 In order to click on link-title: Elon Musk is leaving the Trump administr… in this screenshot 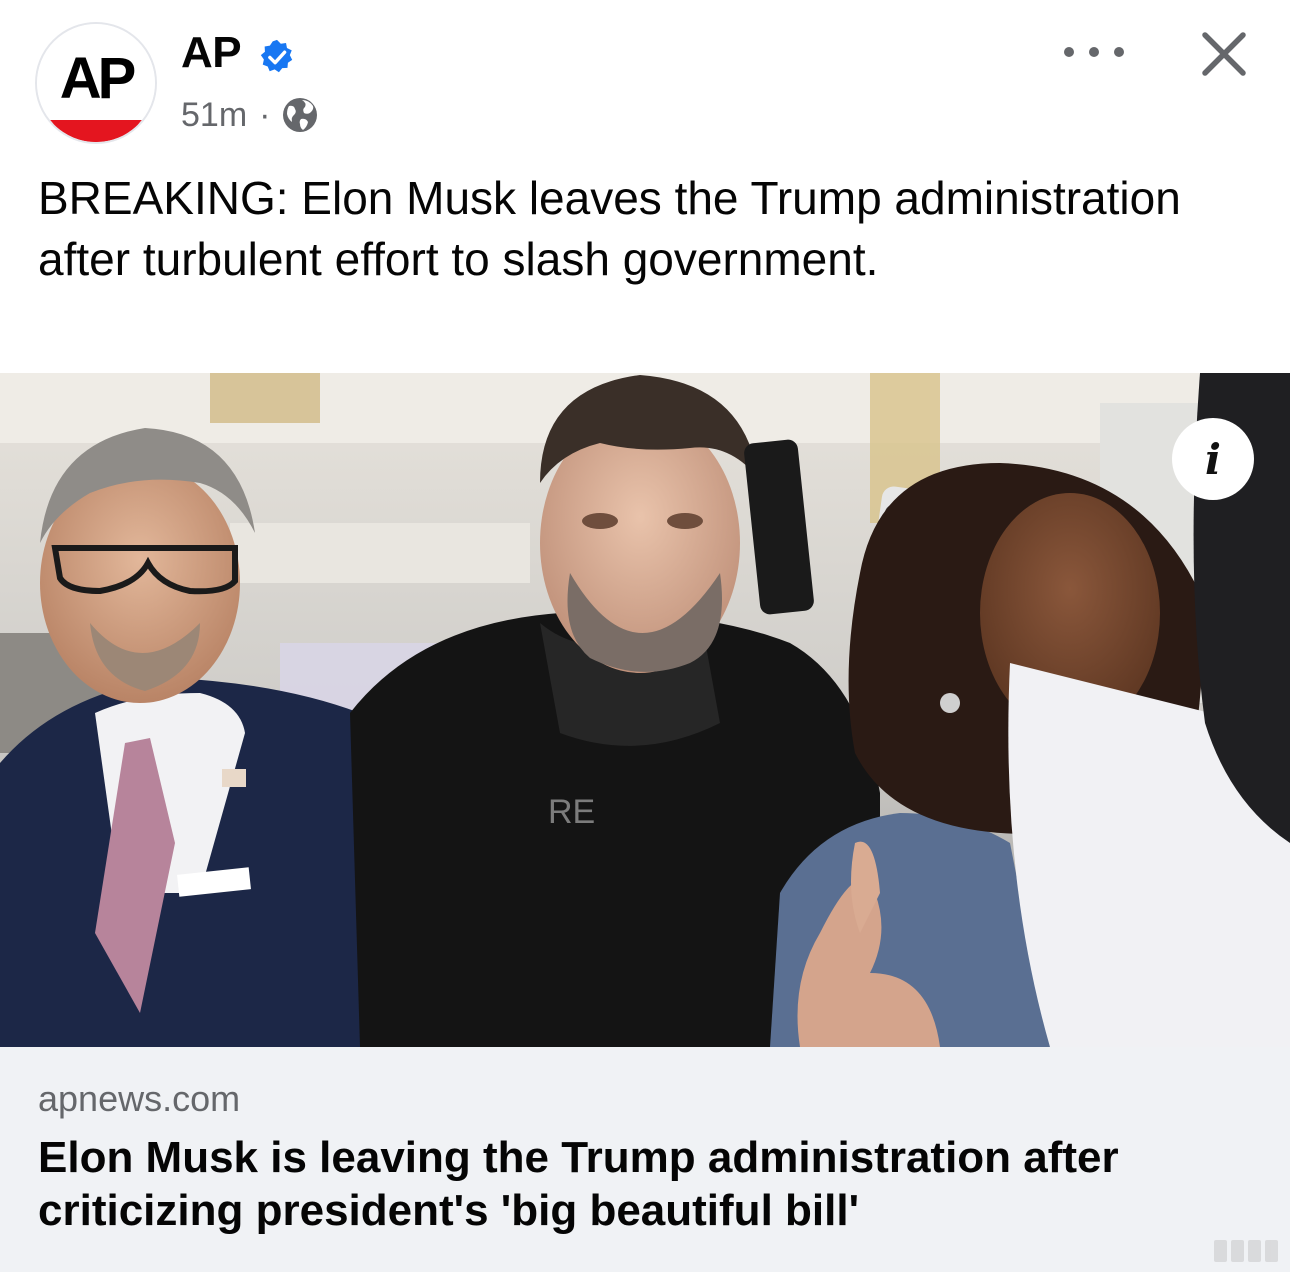, I will do `click(578, 1184)`.